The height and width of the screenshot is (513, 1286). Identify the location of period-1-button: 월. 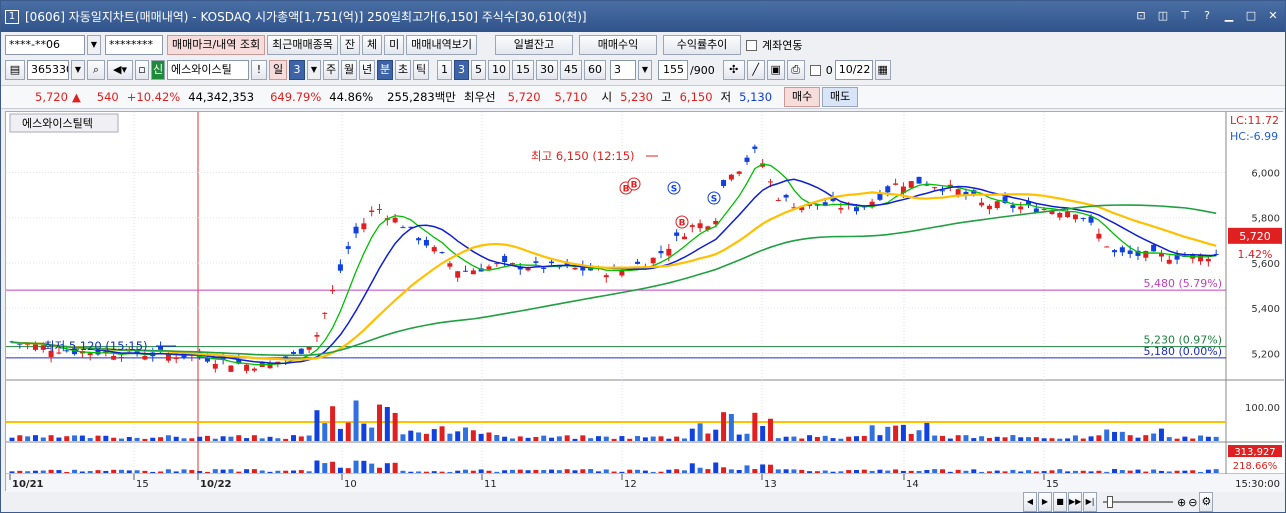
(349, 70).